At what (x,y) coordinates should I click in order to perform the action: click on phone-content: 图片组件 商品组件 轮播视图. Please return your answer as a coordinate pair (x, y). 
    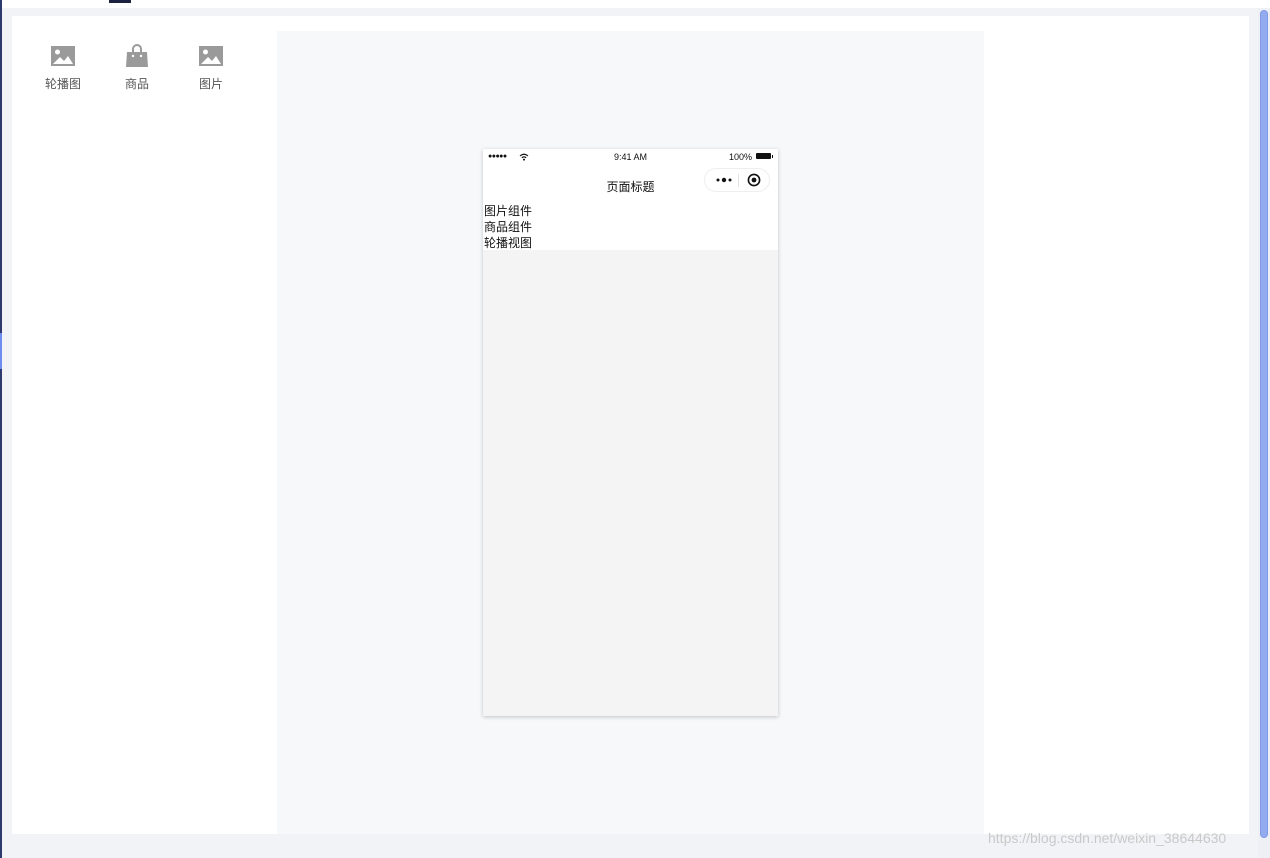
    Looking at the image, I should click on (630, 226).